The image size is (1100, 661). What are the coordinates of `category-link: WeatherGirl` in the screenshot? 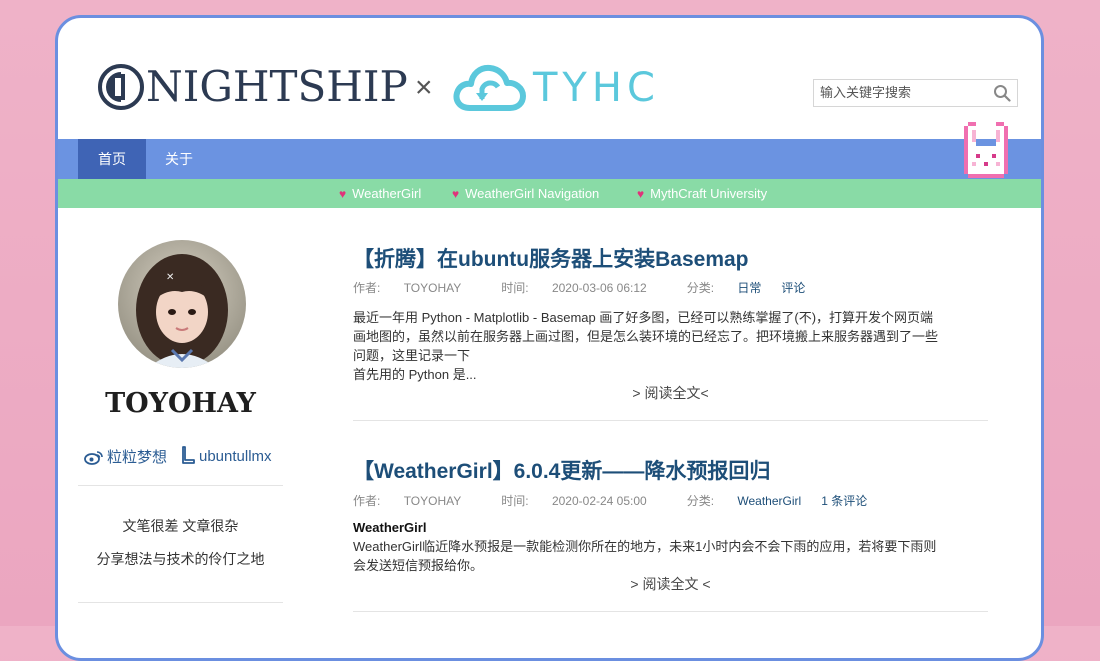 It's located at (769, 501).